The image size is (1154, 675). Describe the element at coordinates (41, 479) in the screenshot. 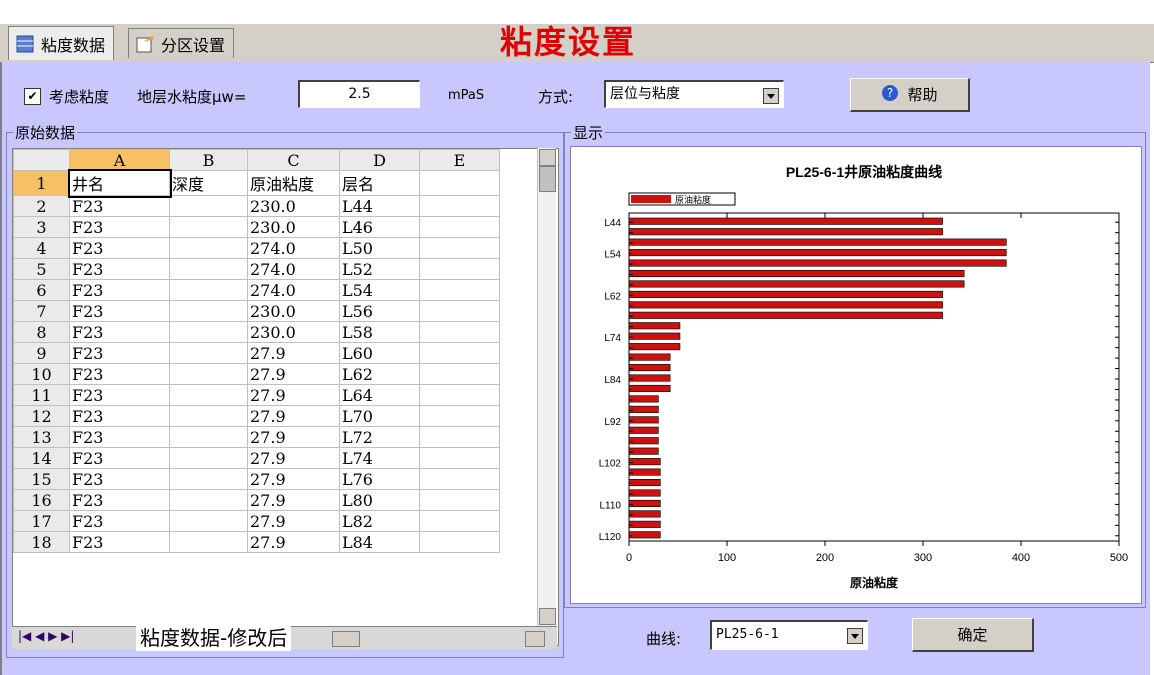

I see `row-header: 15` at that location.